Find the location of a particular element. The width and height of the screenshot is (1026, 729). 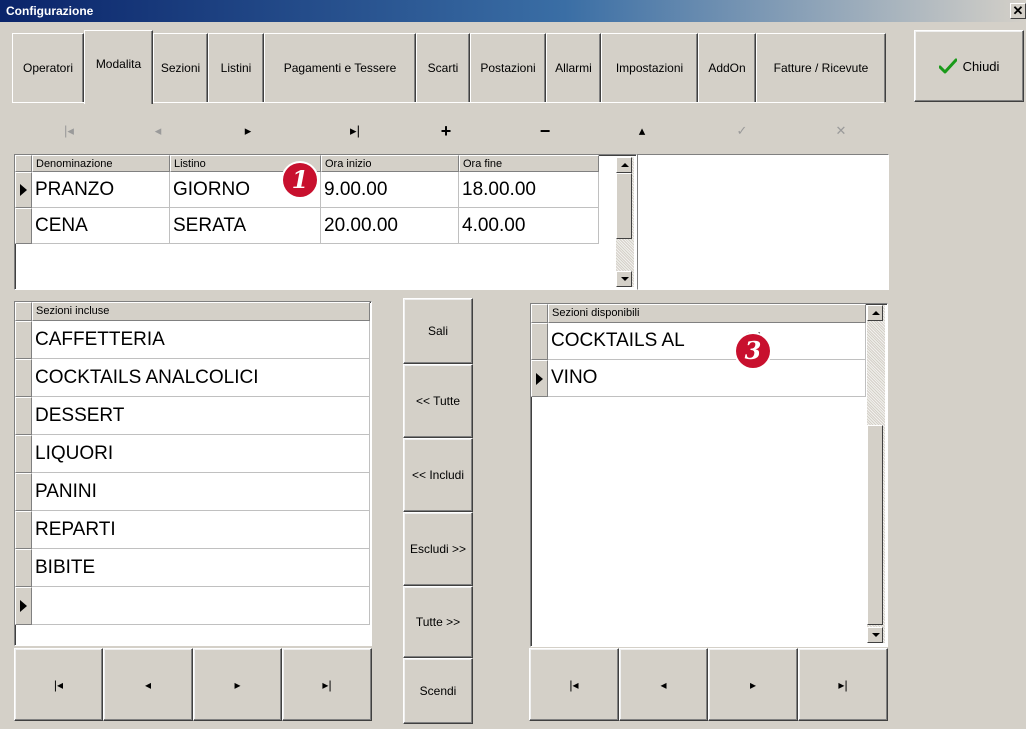

tab-label: Pagamenti e Tessere is located at coordinates (340, 68).